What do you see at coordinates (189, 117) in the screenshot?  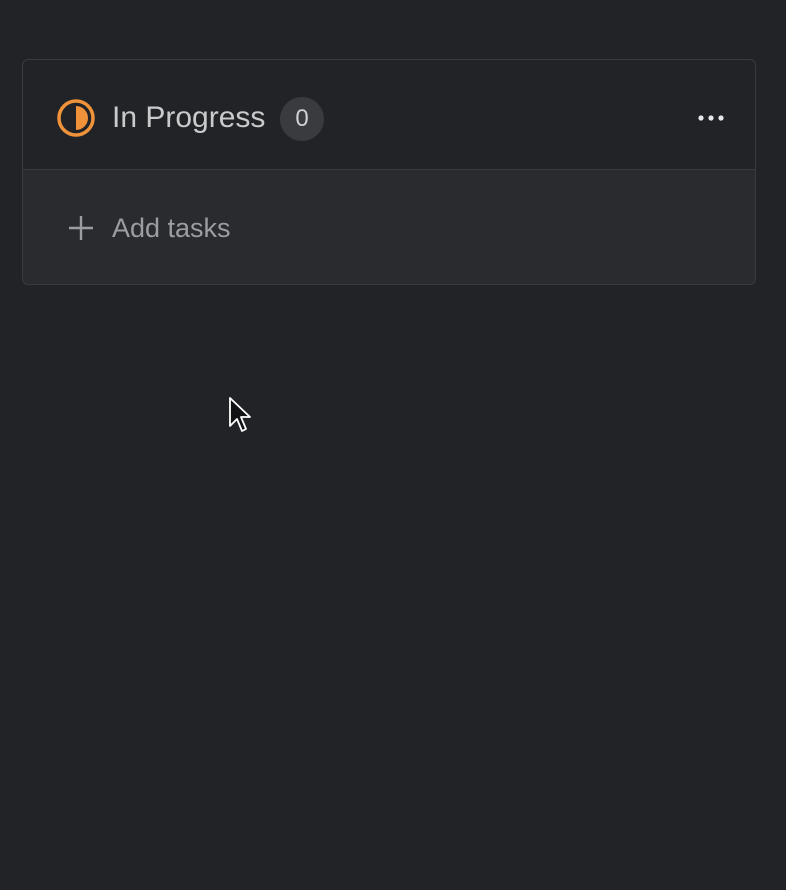 I see `column-title: In Progress` at bounding box center [189, 117].